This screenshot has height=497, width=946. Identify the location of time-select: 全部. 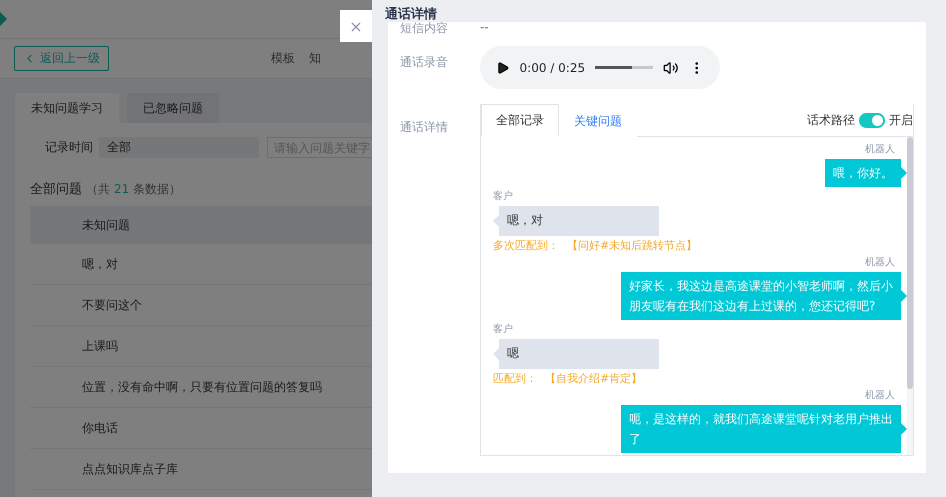
(179, 147).